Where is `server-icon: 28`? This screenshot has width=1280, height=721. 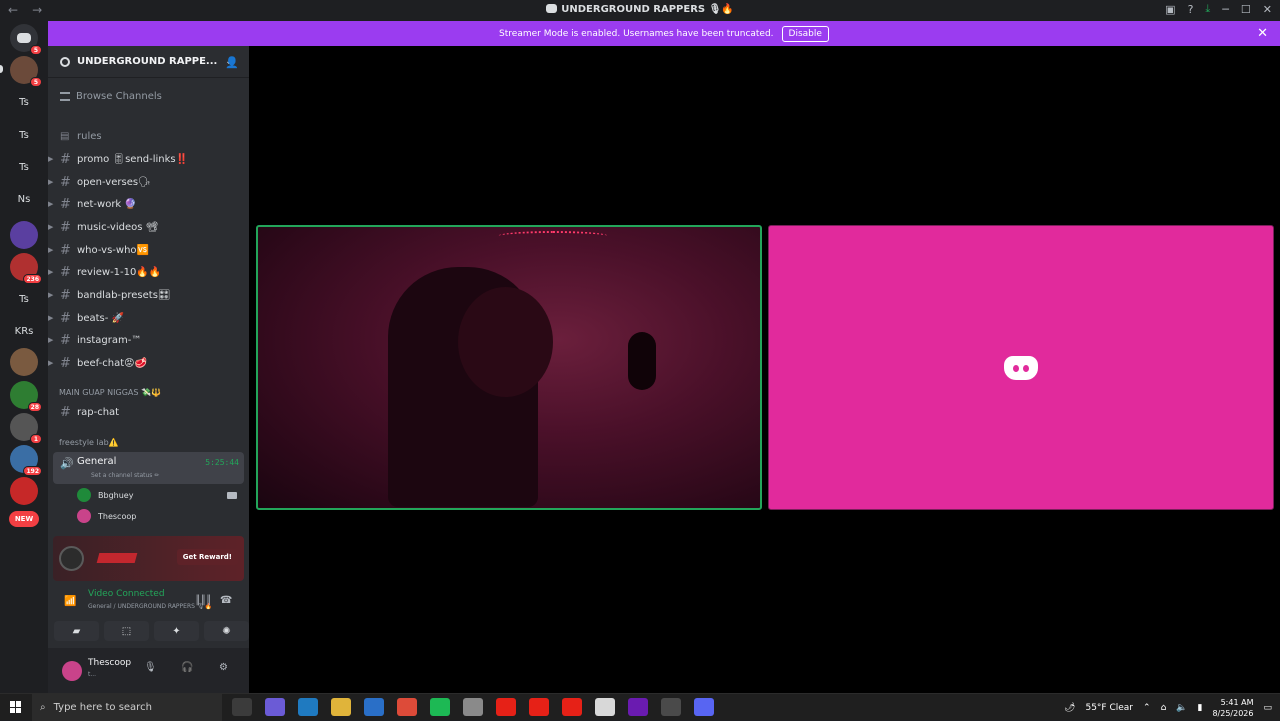 server-icon: 28 is located at coordinates (26, 396).